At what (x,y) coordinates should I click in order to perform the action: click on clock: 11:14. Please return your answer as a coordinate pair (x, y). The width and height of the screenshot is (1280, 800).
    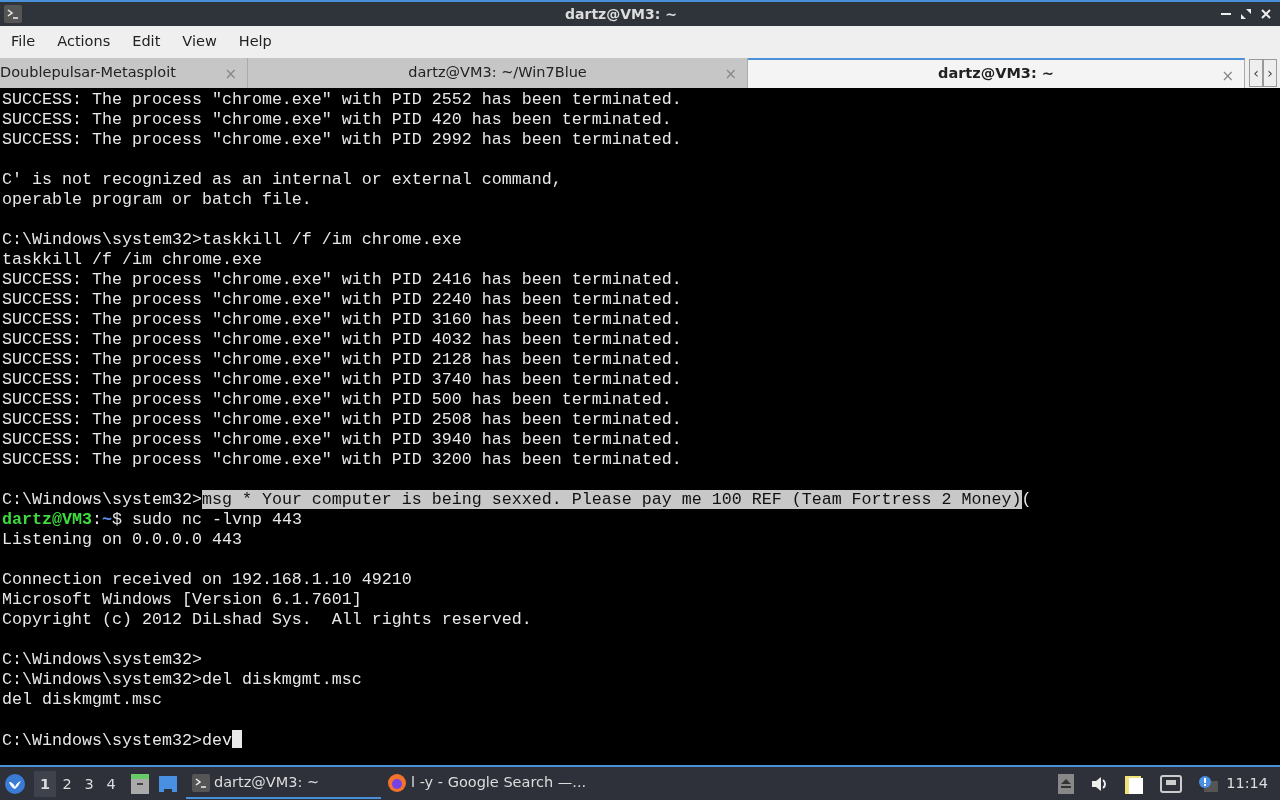
    Looking at the image, I should click on (1247, 783).